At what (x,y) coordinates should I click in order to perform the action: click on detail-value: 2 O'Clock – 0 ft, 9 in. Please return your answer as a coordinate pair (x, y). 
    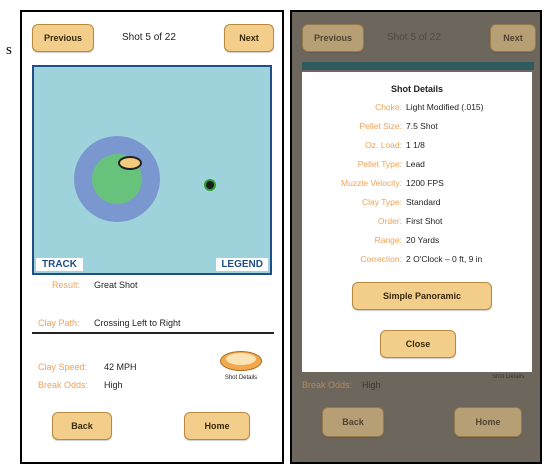
    Looking at the image, I should click on (444, 259).